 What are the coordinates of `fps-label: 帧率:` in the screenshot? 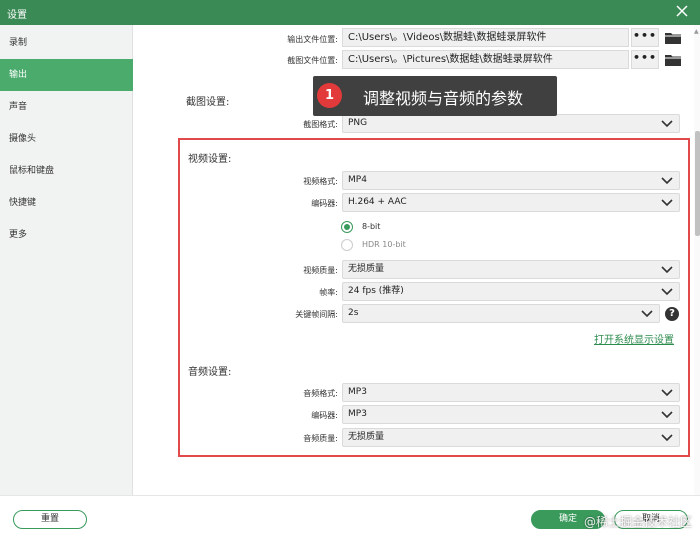 It's located at (328, 292).